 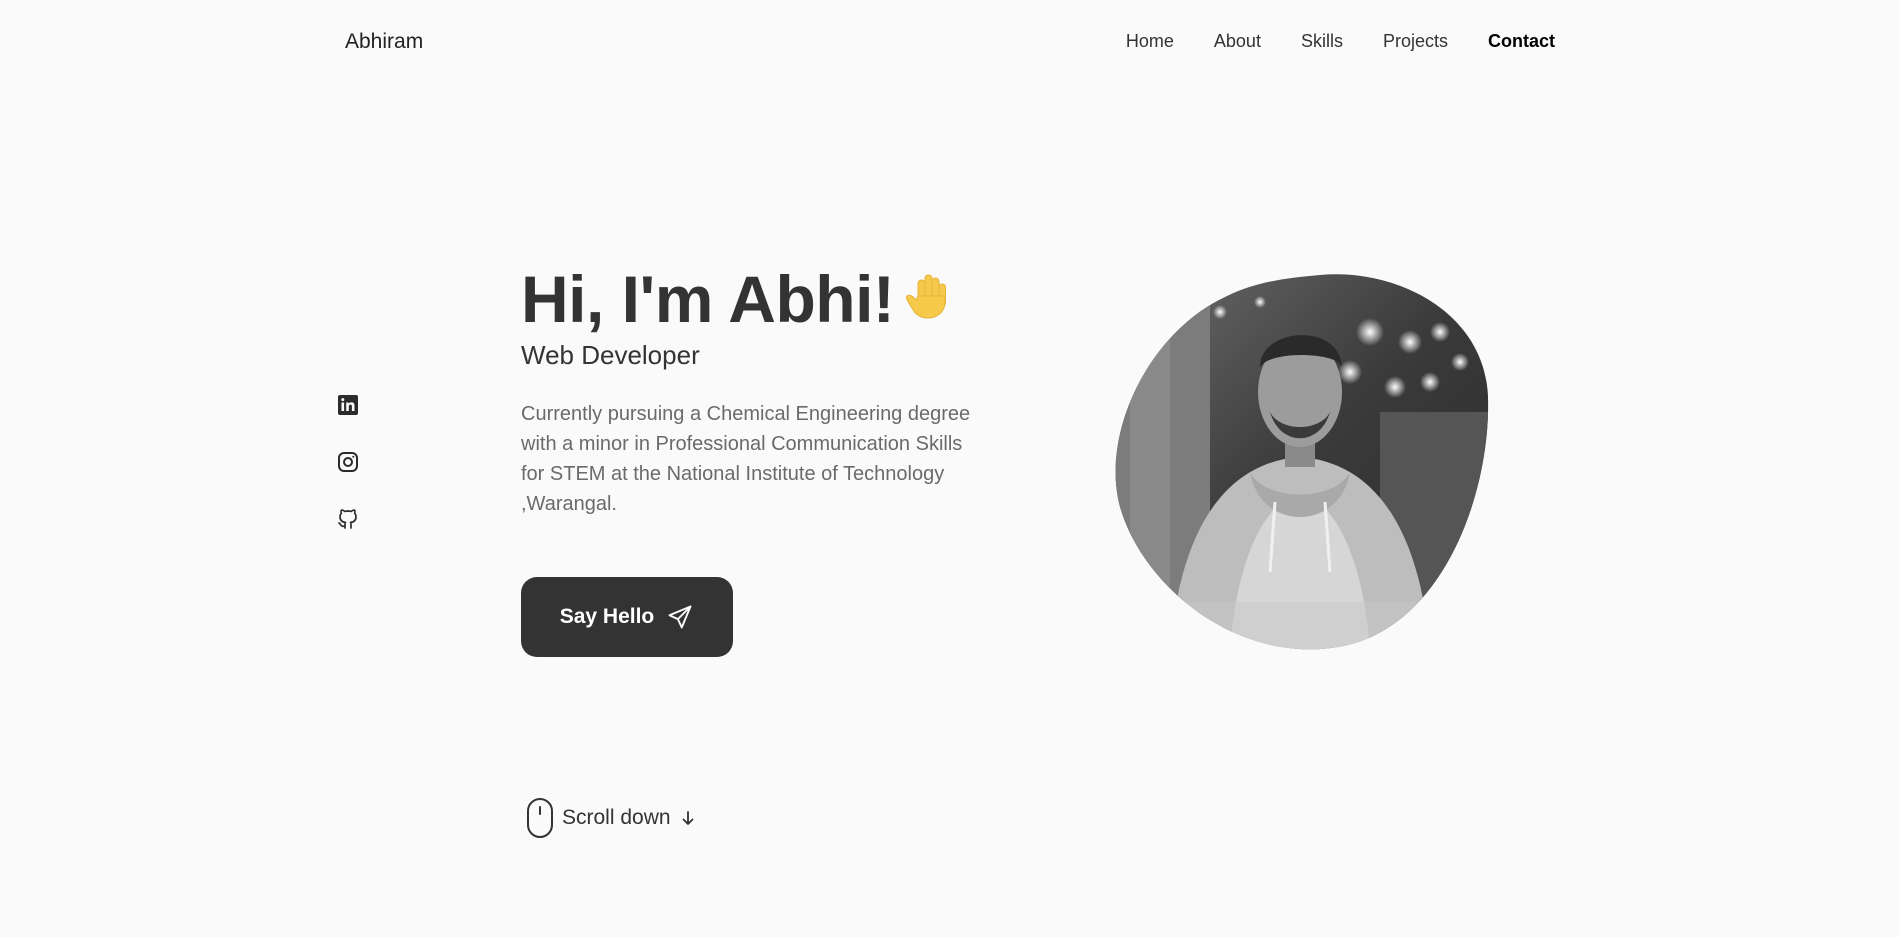 I want to click on say-hello-button: Say Hello, so click(x=627, y=617).